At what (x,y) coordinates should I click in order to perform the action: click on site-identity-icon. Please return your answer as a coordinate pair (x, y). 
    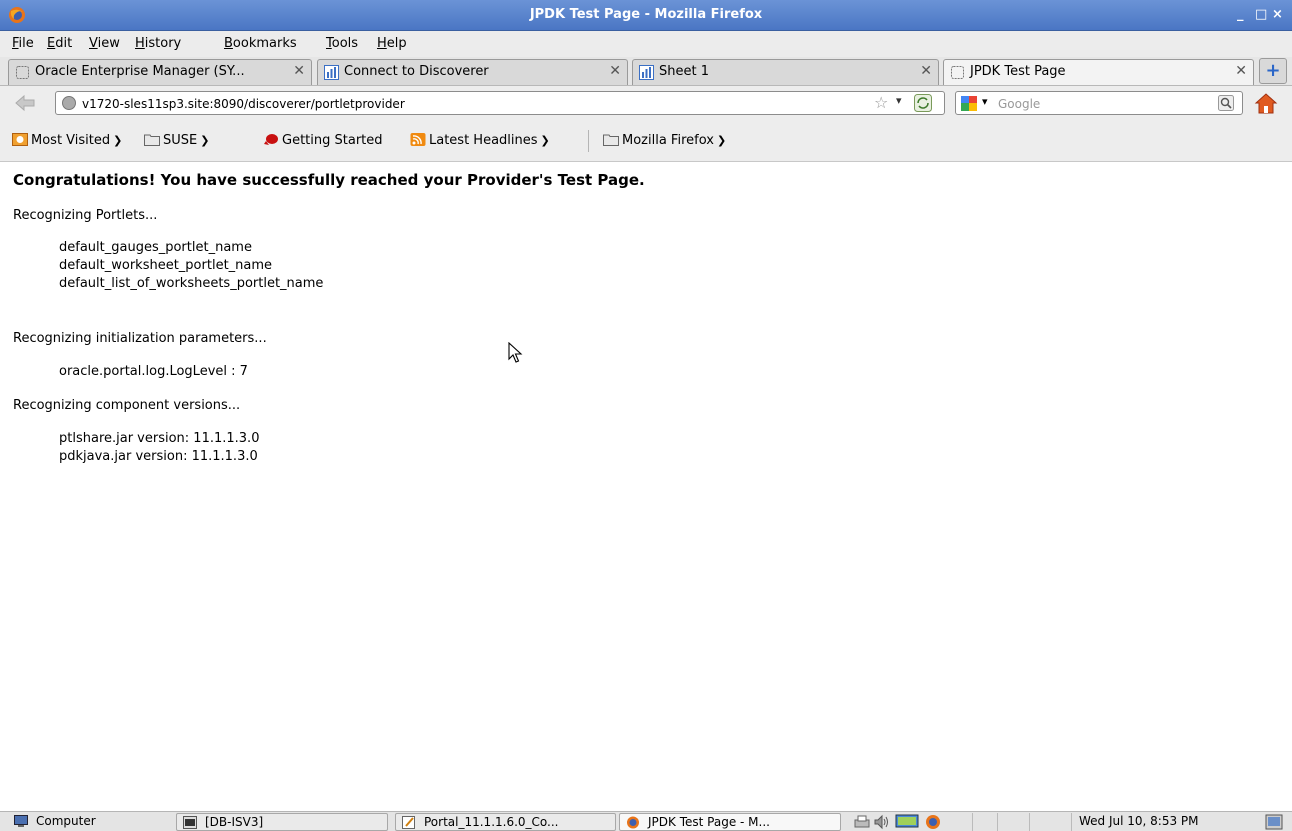
    Looking at the image, I should click on (69, 103).